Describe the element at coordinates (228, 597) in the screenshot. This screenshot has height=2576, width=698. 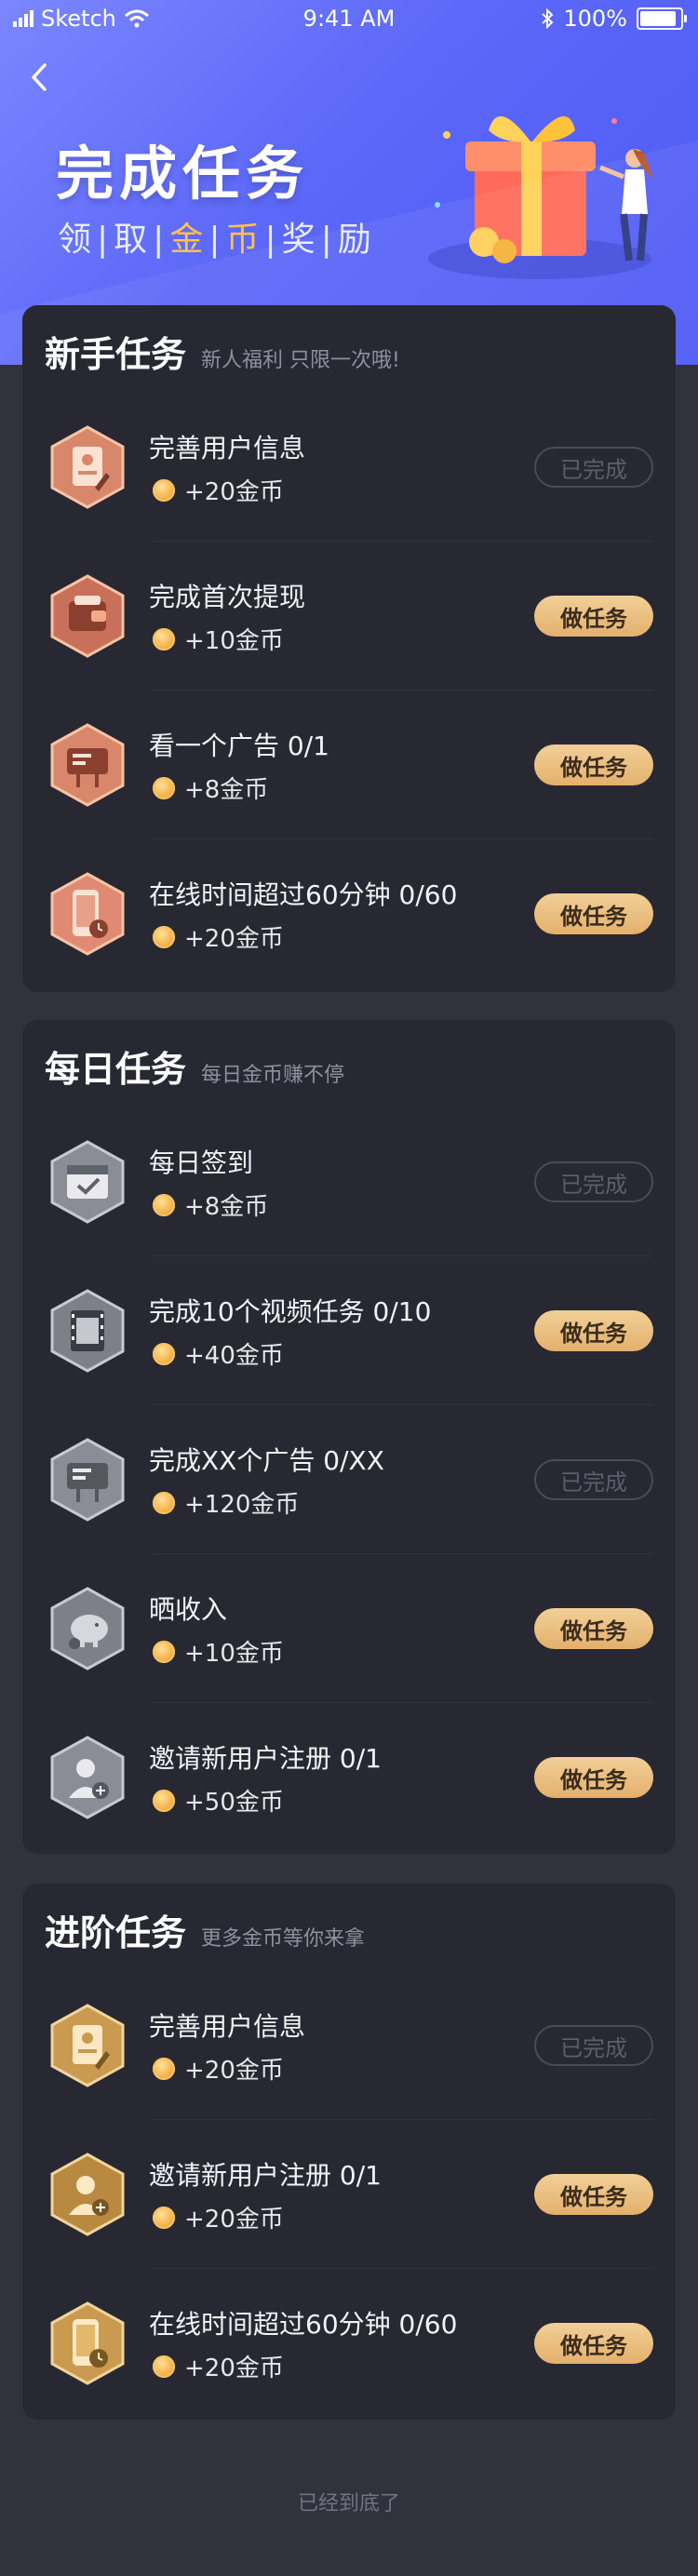
I see `task-name: 完成首次提现` at that location.